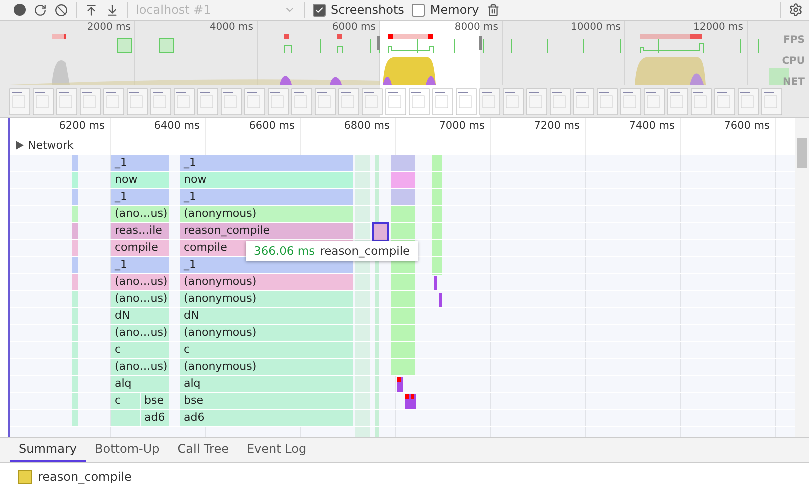 Image resolution: width=809 pixels, height=490 pixels. I want to click on track-label: NET, so click(793, 82).